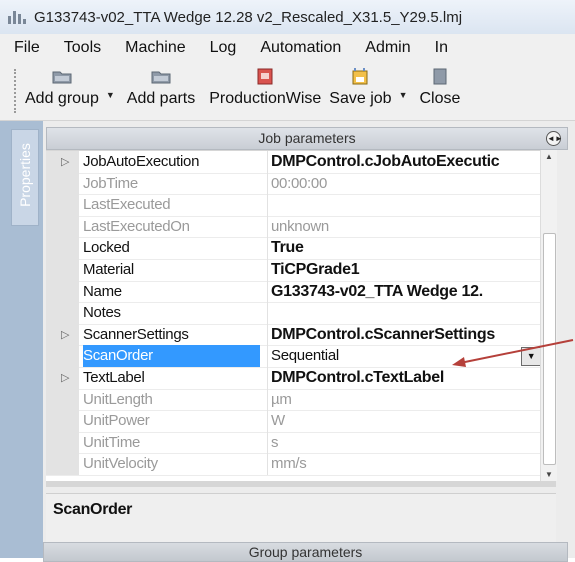 The width and height of the screenshot is (575, 562). Describe the element at coordinates (25, 175) in the screenshot. I see `properties-side-tab-label: Properties` at that location.